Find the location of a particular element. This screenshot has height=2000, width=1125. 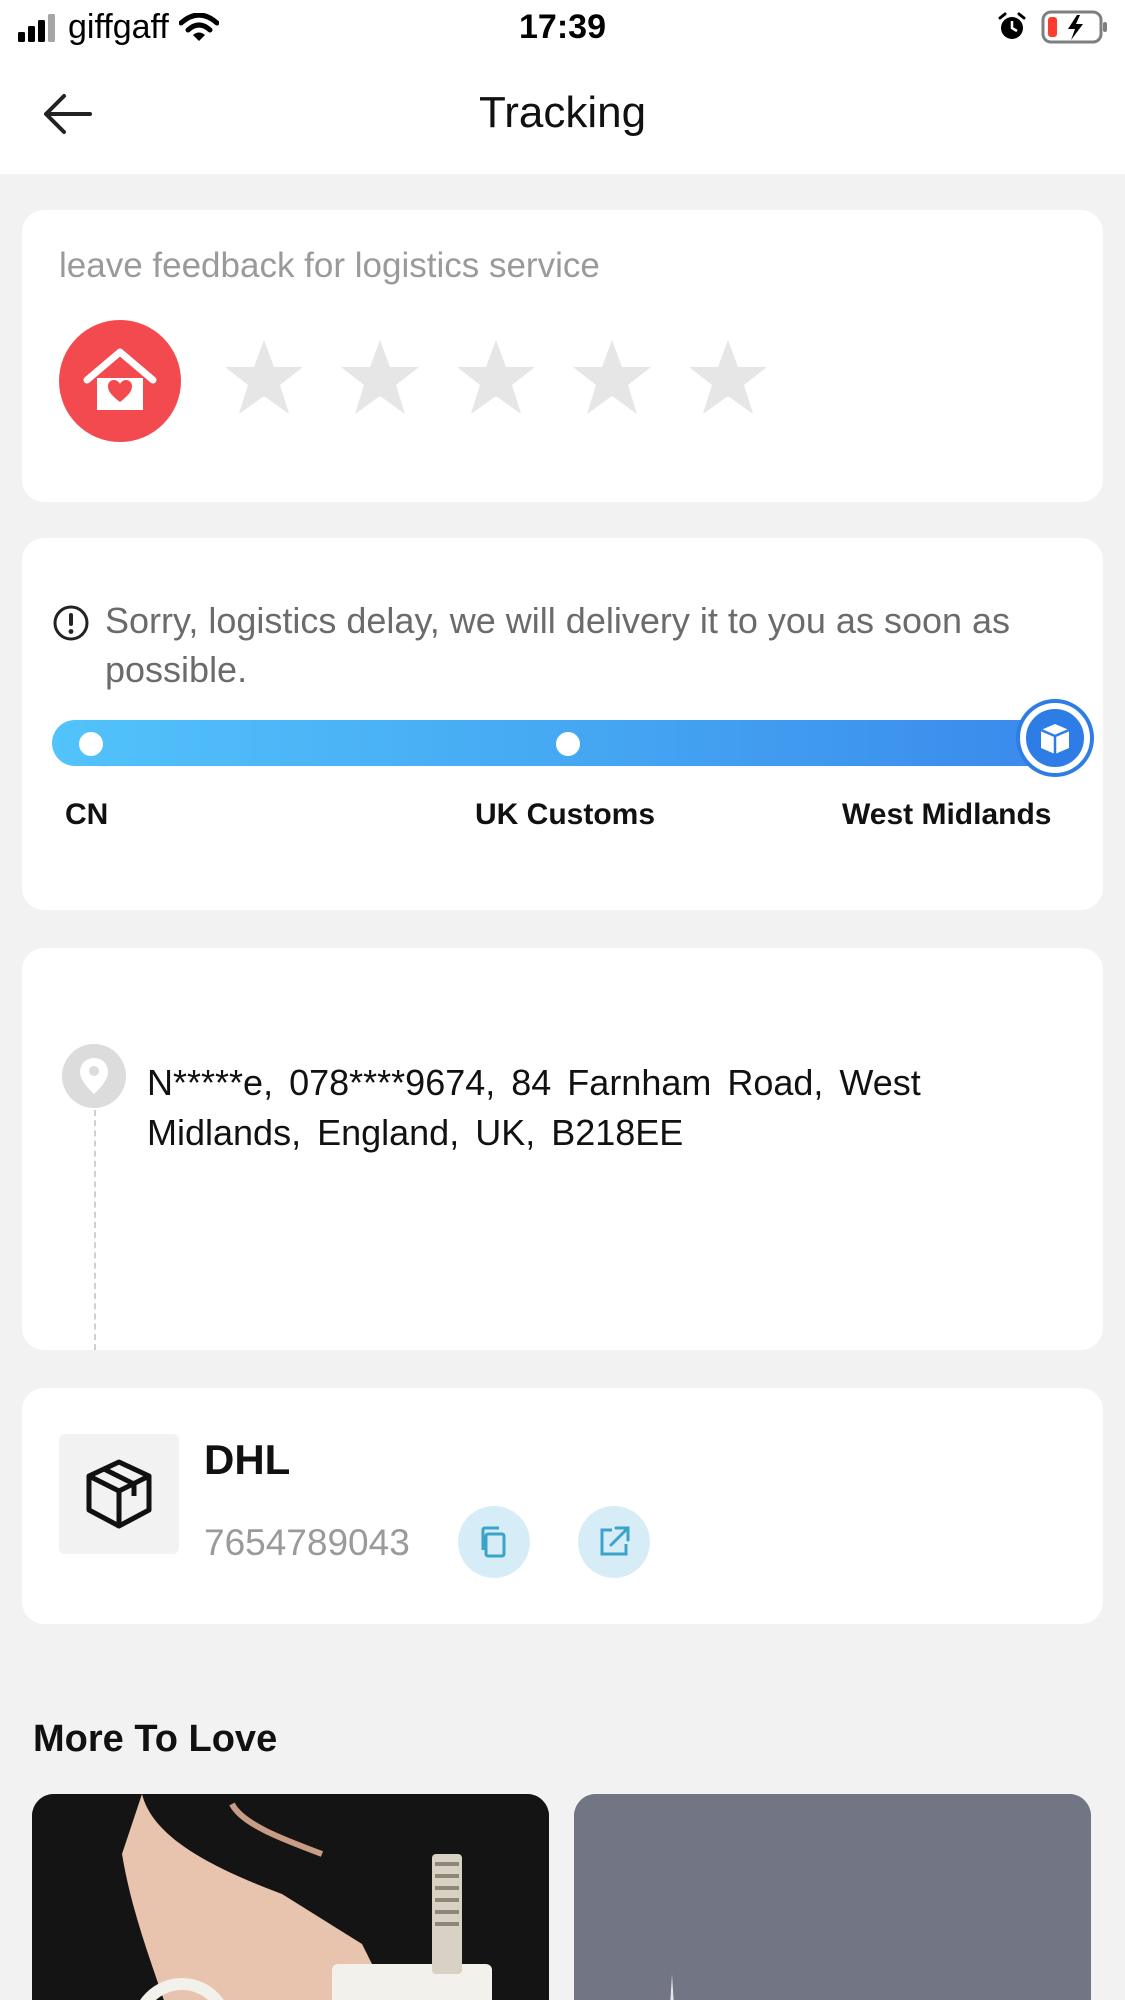

alert-circle-icon is located at coordinates (71, 623).